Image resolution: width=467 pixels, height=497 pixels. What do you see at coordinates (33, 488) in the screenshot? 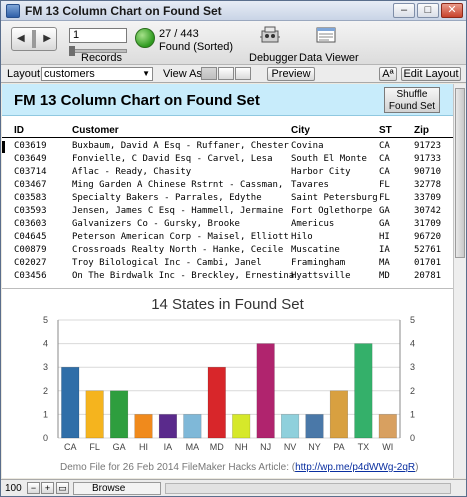
I see `zoom-out-button: −` at bounding box center [33, 488].